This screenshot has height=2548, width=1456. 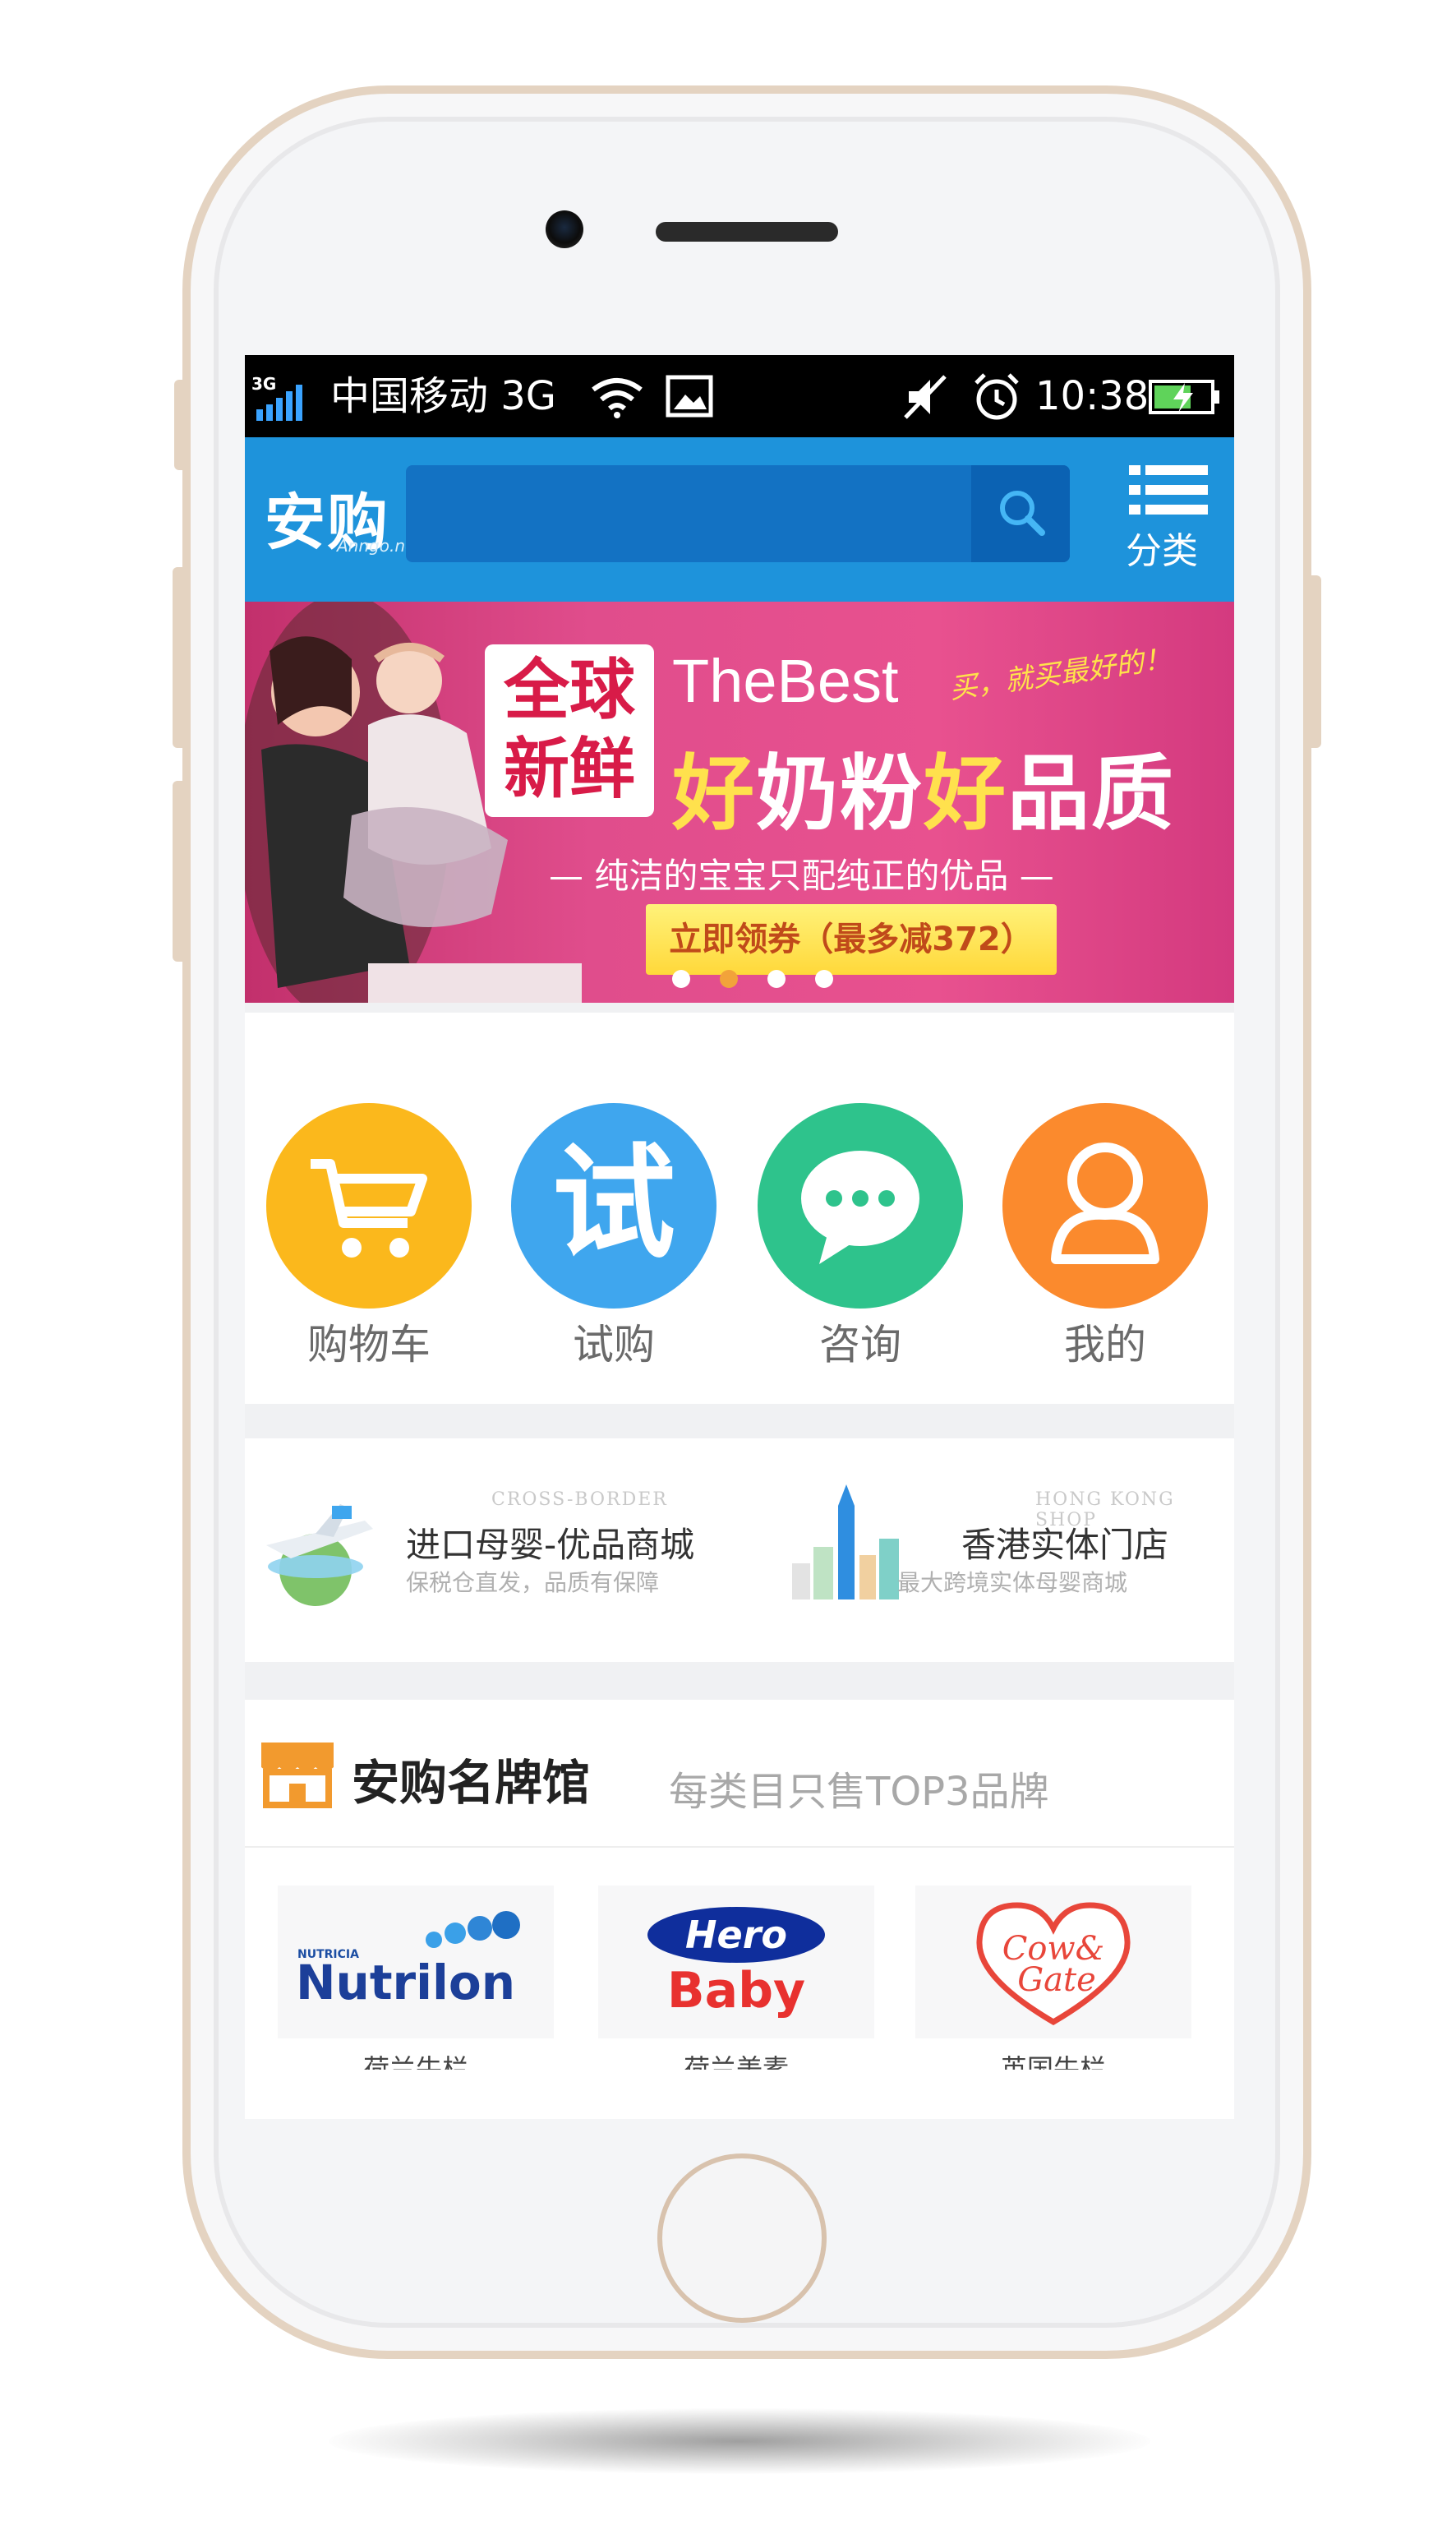 What do you see at coordinates (739, 1208) in the screenshot?
I see `quick-actions: 购物车 试 试购 咨询 我的` at bounding box center [739, 1208].